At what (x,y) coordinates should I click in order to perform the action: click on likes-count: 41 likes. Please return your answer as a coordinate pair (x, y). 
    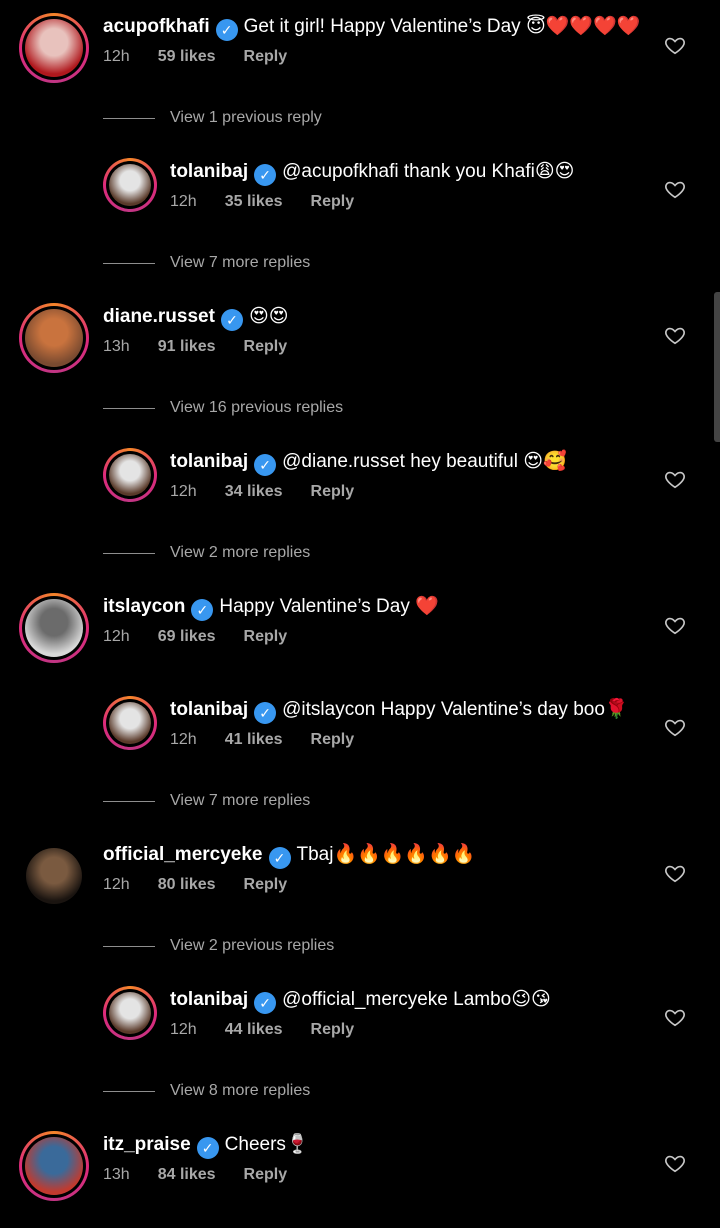
    Looking at the image, I should click on (254, 739).